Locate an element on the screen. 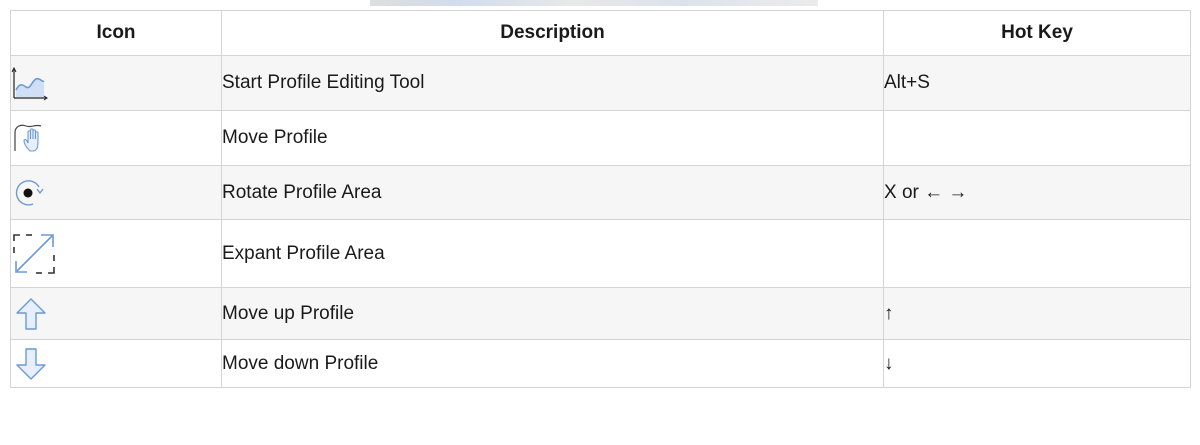 The width and height of the screenshot is (1200, 445). hotkey-cell: Alt+S is located at coordinates (1037, 83).